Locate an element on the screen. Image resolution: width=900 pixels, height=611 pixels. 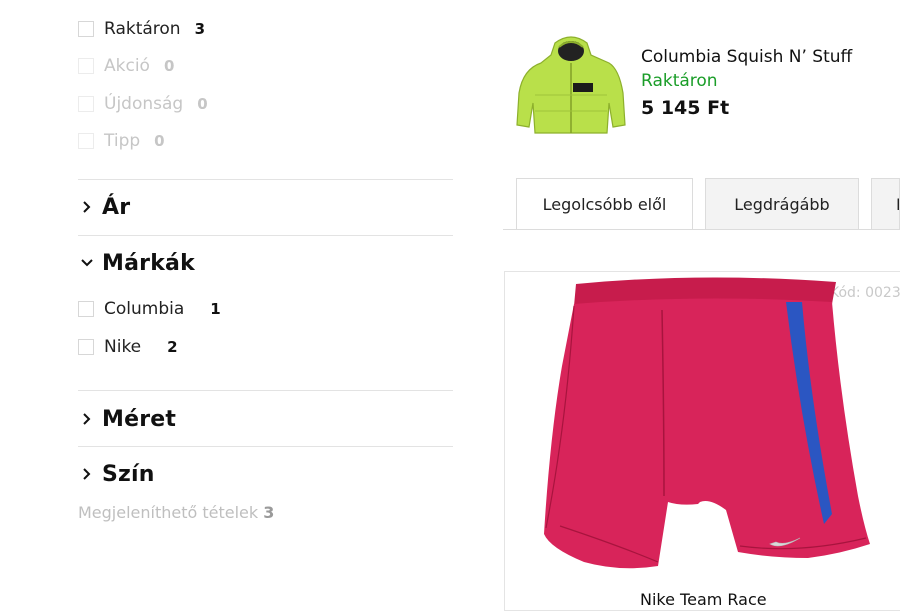
filter-section-brands: Márkák is located at coordinates (136, 263).